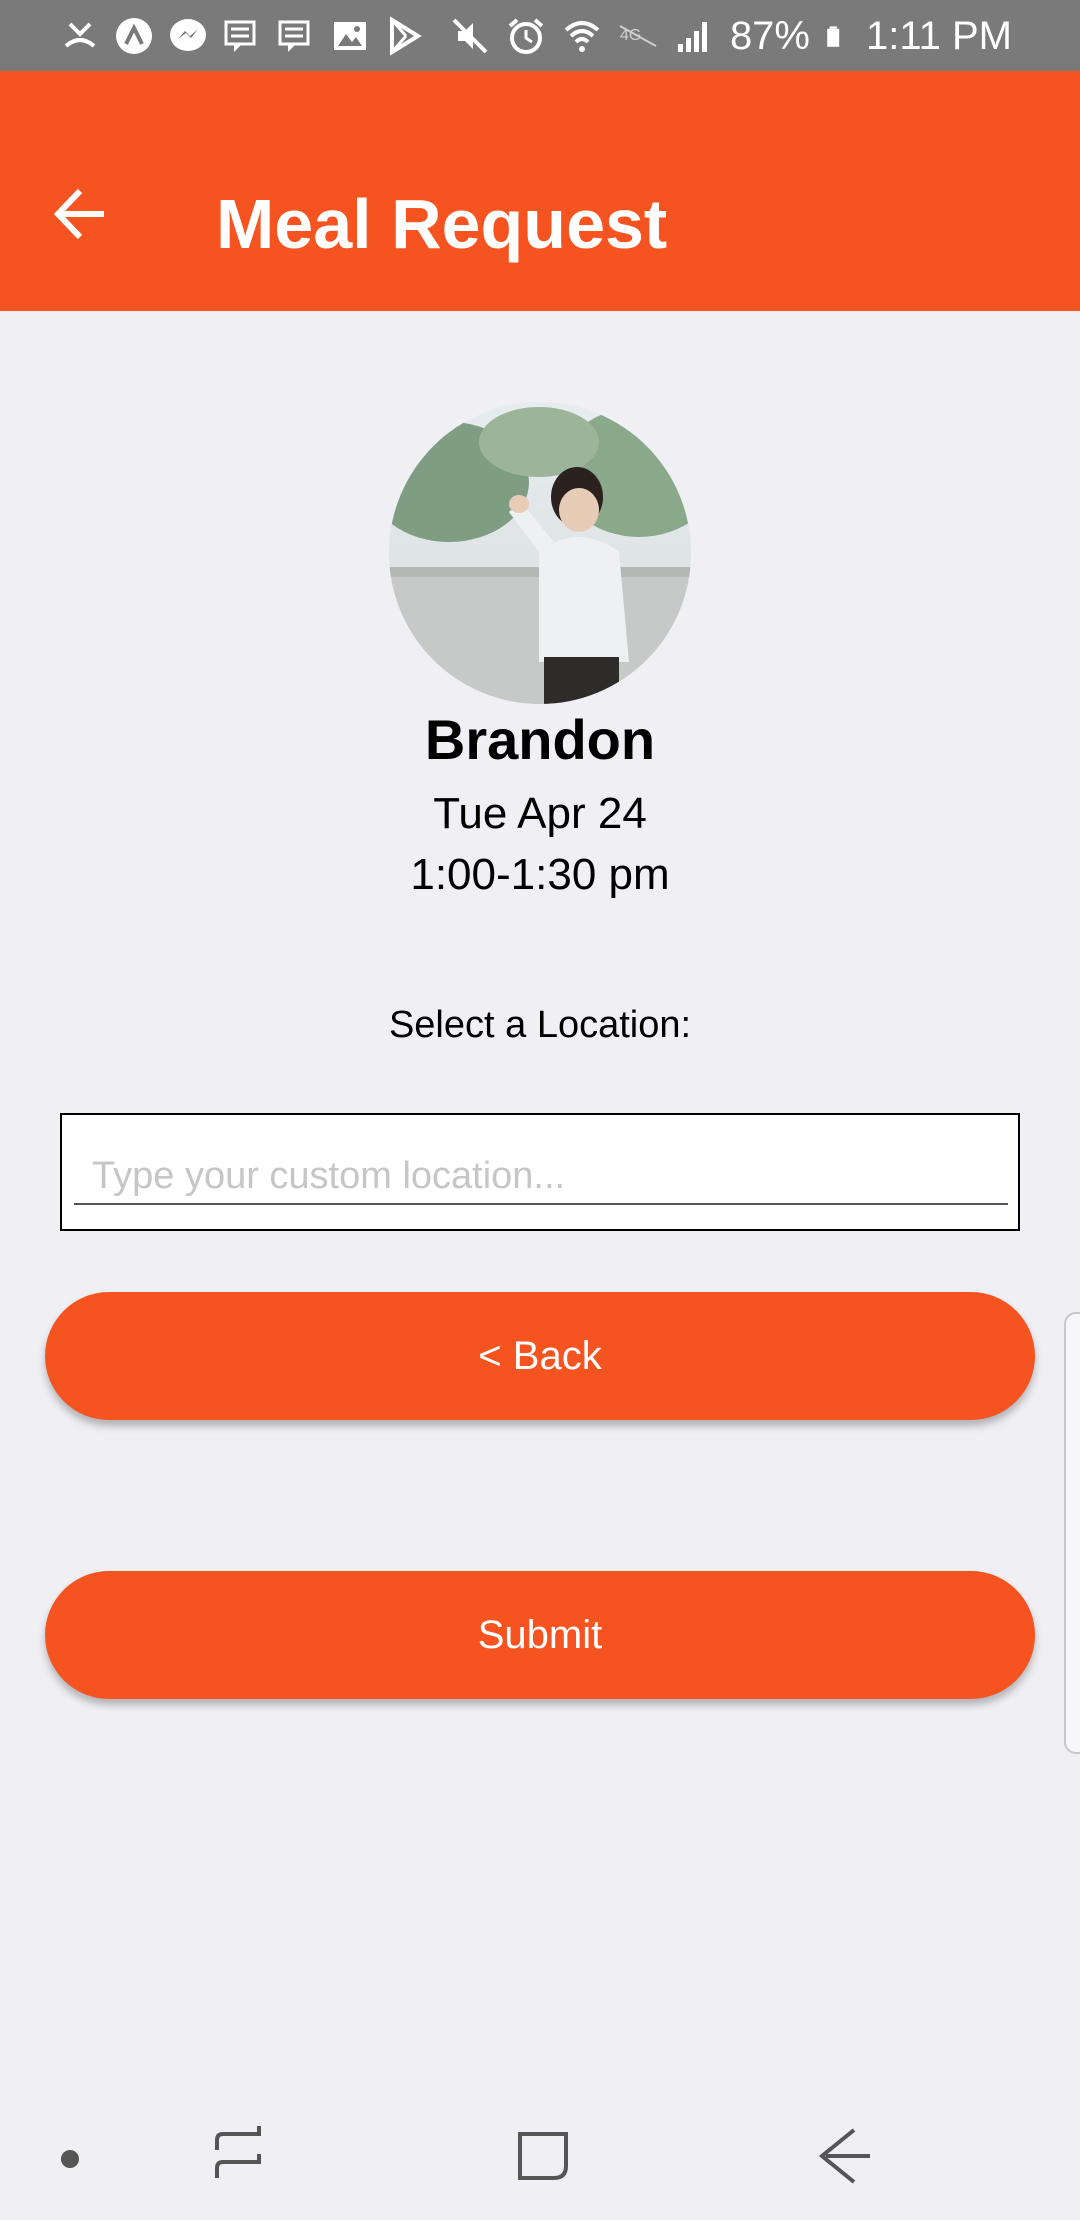  What do you see at coordinates (692, 37) in the screenshot?
I see `signal-icon` at bounding box center [692, 37].